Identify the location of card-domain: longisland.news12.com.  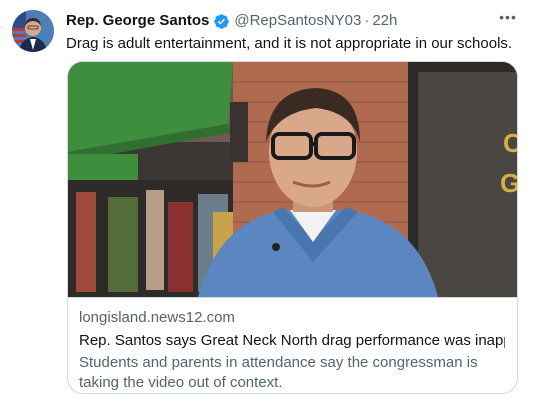
(157, 317).